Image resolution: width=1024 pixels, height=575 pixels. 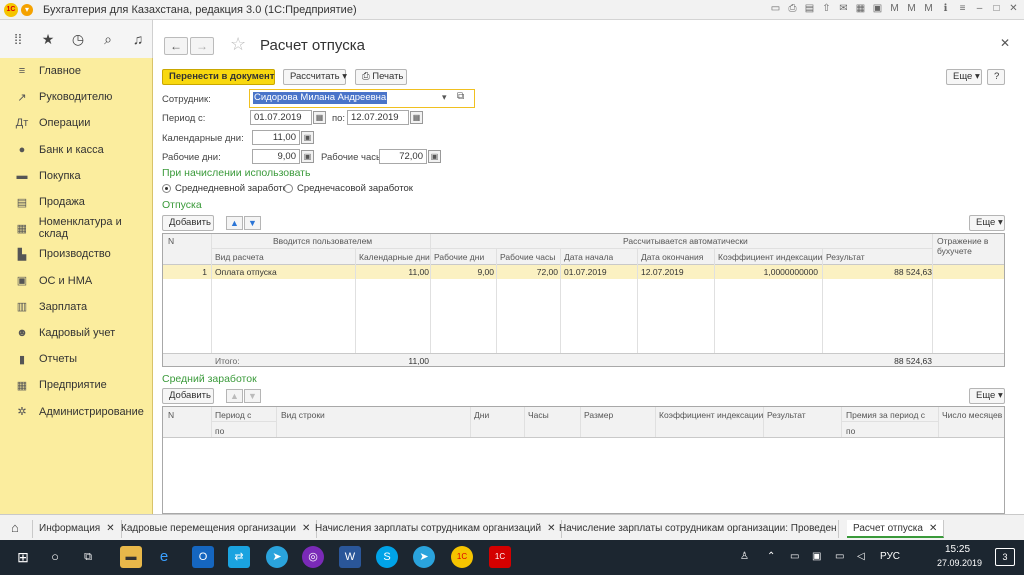 What do you see at coordinates (1005, 557) in the screenshot?
I see `notification-icon: 3` at bounding box center [1005, 557].